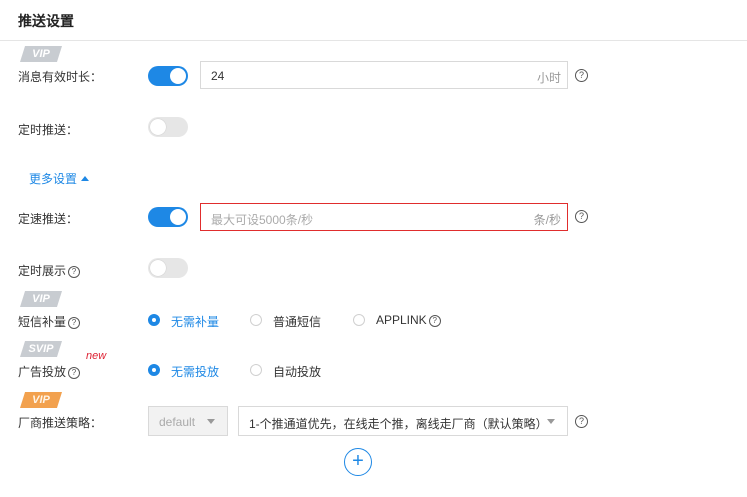  What do you see at coordinates (262, 220) in the screenshot?
I see `rate-limit-placeholder: 最大可设5000条/秒` at bounding box center [262, 220].